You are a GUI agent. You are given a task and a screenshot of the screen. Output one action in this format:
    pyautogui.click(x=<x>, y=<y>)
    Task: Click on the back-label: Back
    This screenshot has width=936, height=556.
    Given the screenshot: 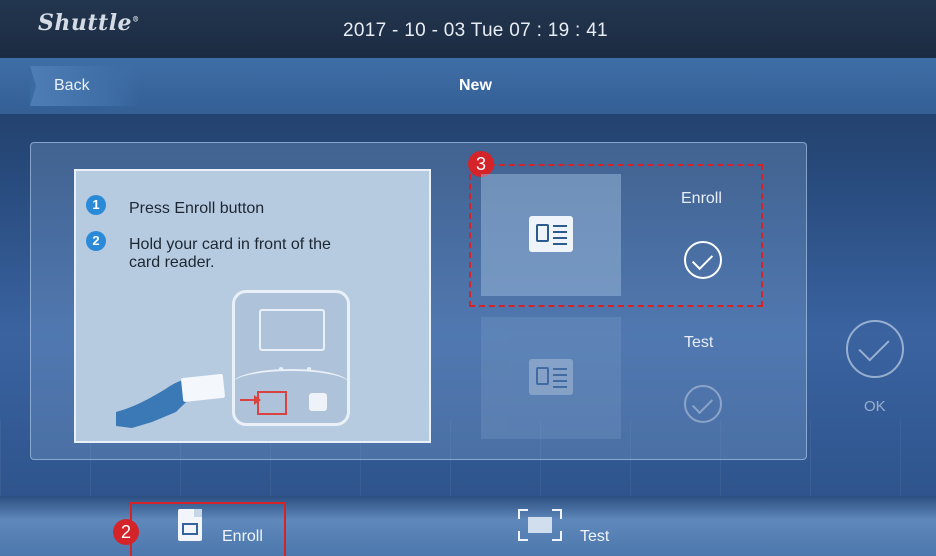 What is the action you would take?
    pyautogui.click(x=72, y=85)
    